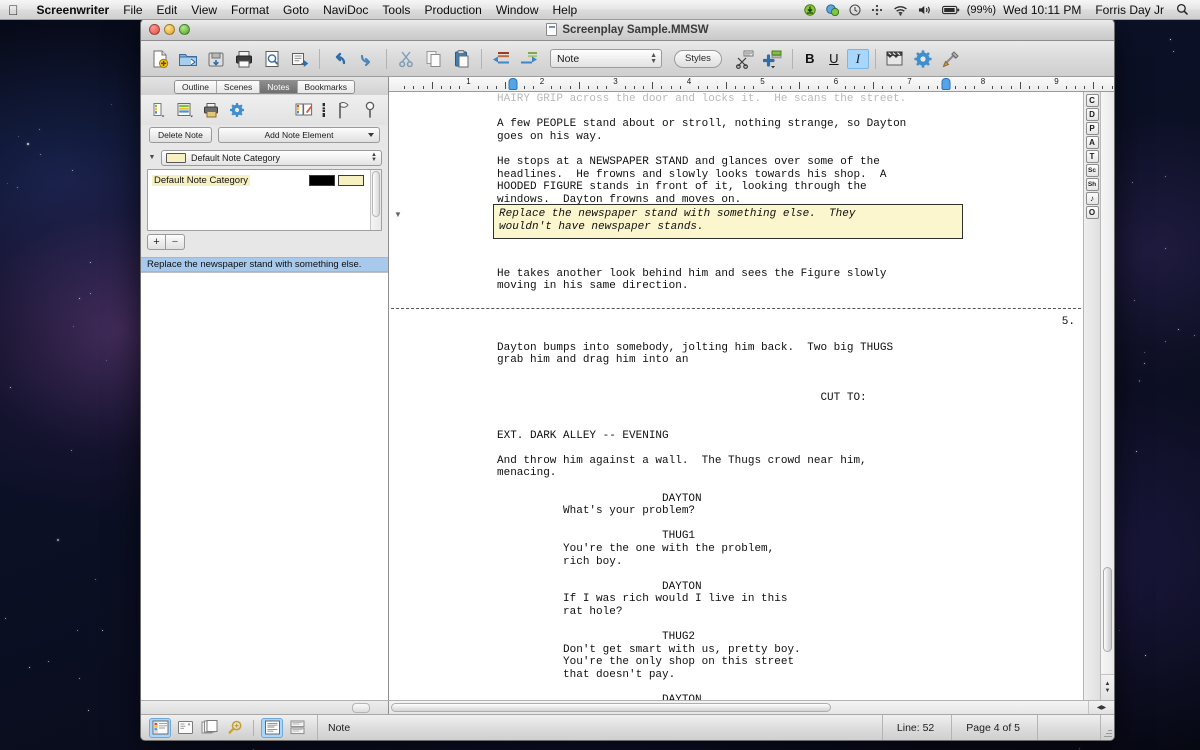  Describe the element at coordinates (606, 58) in the screenshot. I see `element-type-popup: Note ▲ ▼` at that location.